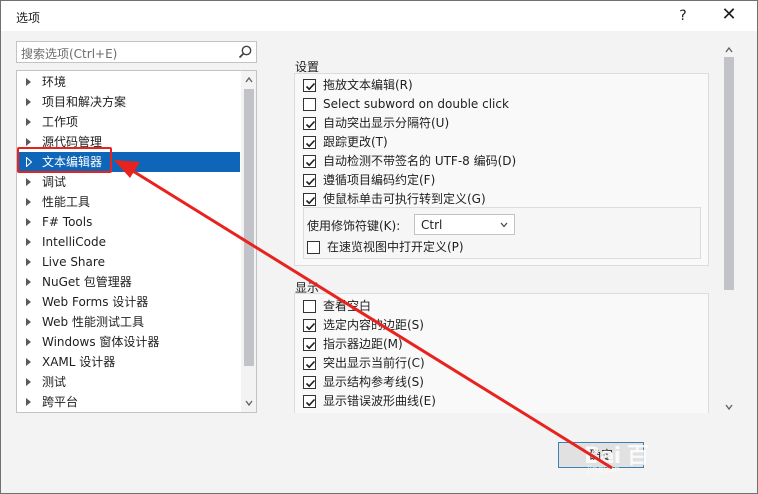 The image size is (758, 494). What do you see at coordinates (64, 160) in the screenshot?
I see `annotation-highlight-box` at bounding box center [64, 160].